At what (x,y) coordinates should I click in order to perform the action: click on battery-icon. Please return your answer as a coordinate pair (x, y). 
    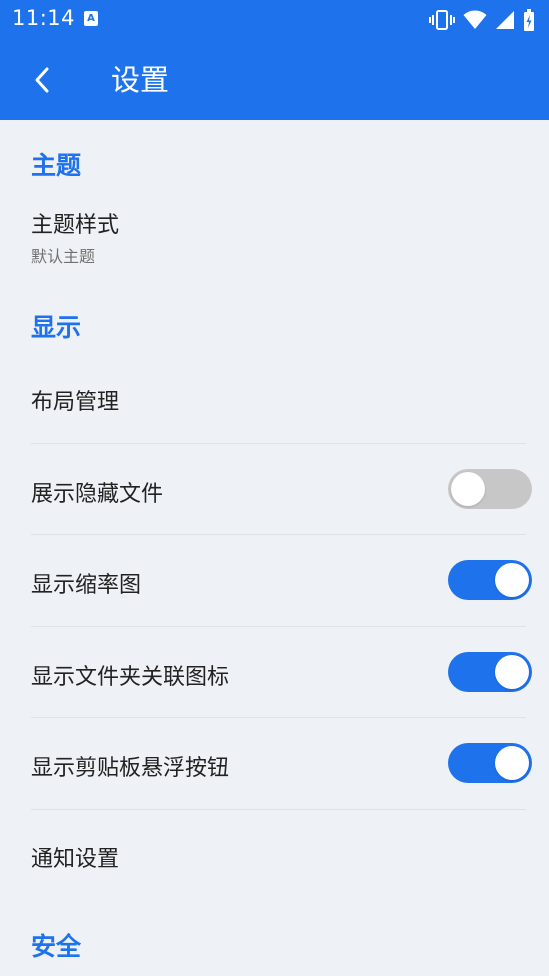
    Looking at the image, I should click on (529, 20).